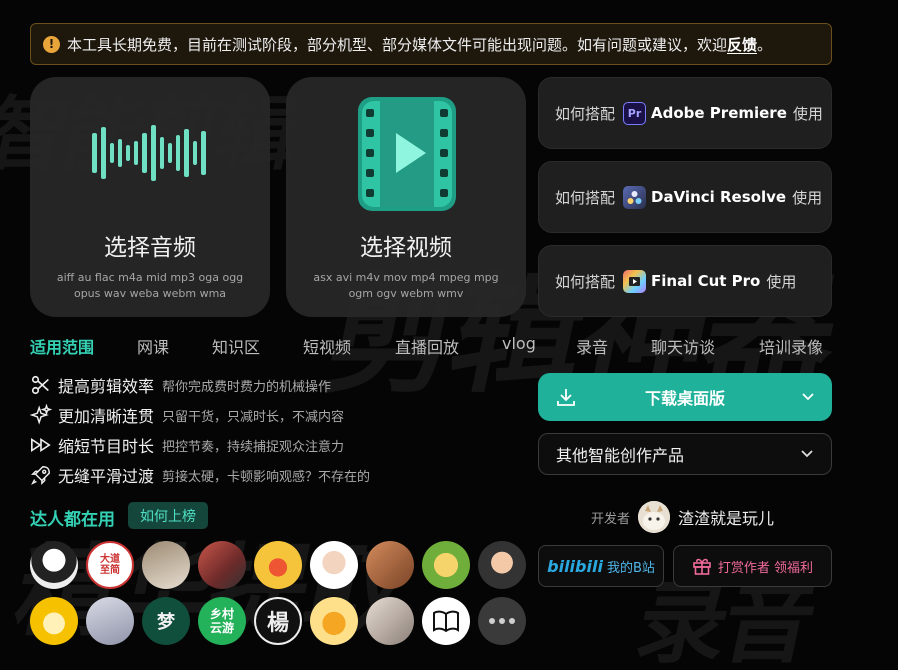  I want to click on feature-item: 缩短节目时长 把控节奏，持续捕捉观众注意力, so click(187, 445).